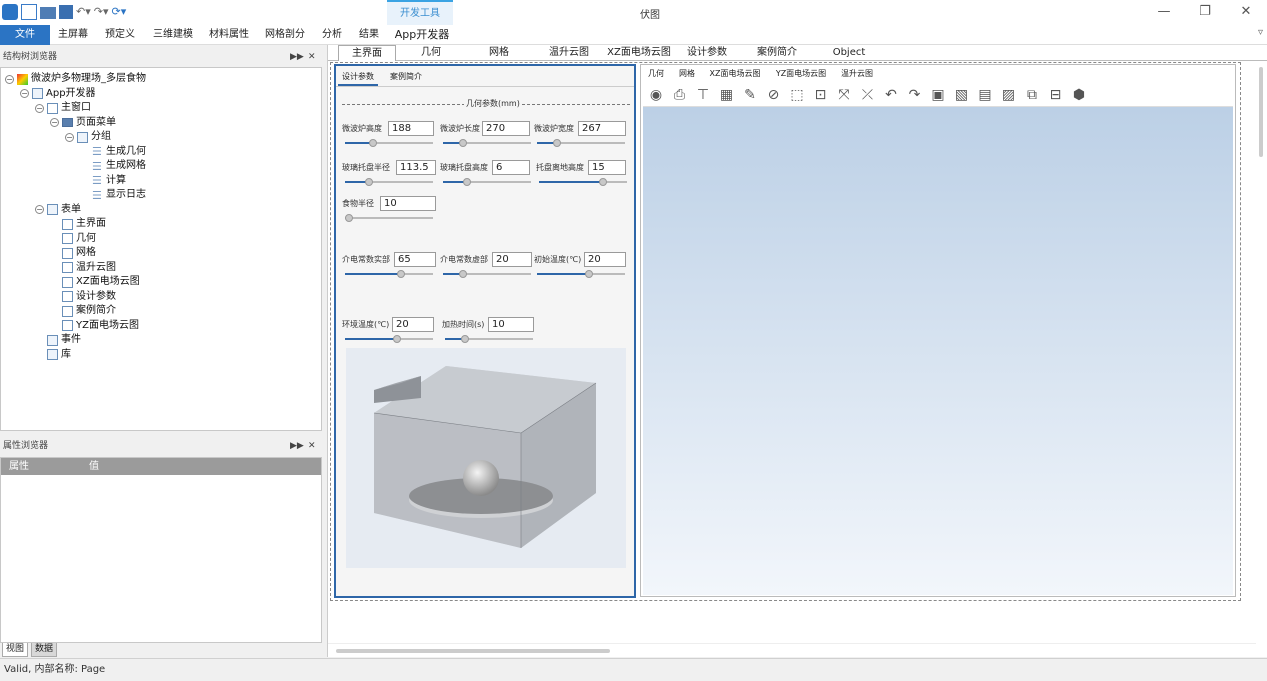 This screenshot has height=681, width=1267. What do you see at coordinates (792, 650) in the screenshot?
I see `horizontal-scrollbar` at bounding box center [792, 650].